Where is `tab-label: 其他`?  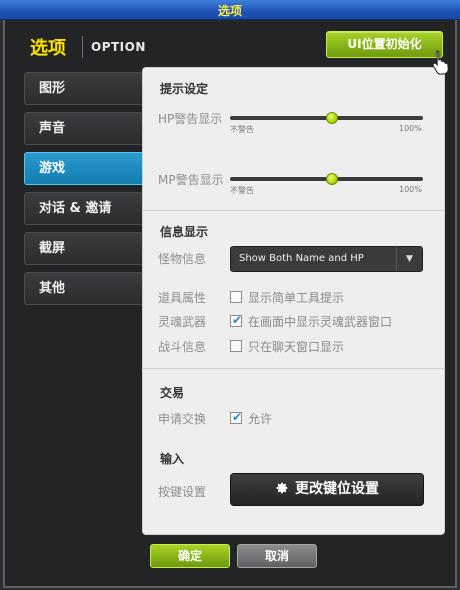 tab-label: 其他 is located at coordinates (52, 288).